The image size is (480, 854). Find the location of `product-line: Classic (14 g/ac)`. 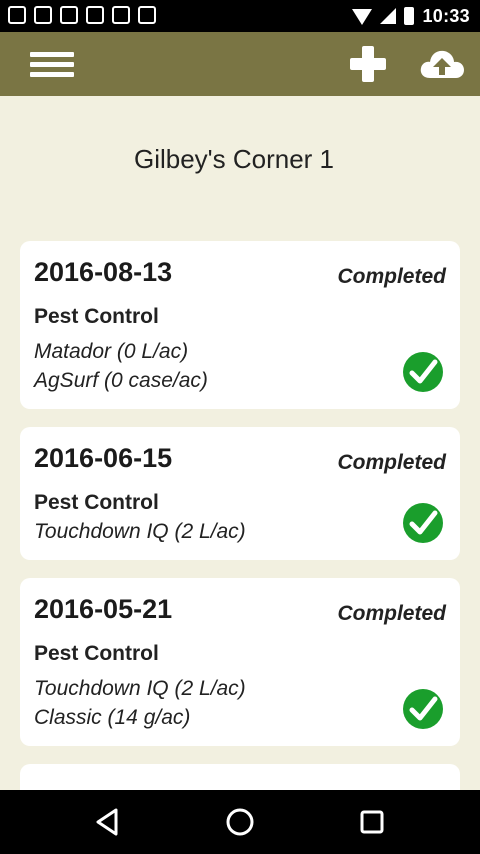

product-line: Classic (14 g/ac) is located at coordinates (112, 717).